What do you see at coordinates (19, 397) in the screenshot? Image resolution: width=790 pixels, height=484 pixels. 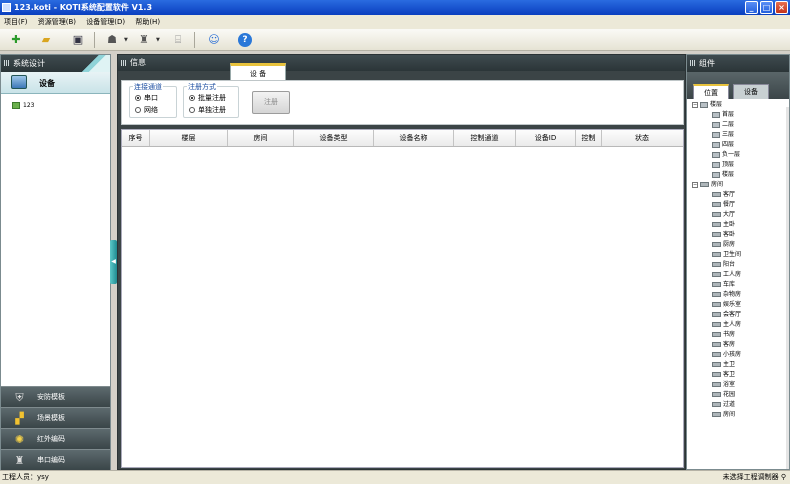 I see `shield-icon: ⛨` at bounding box center [19, 397].